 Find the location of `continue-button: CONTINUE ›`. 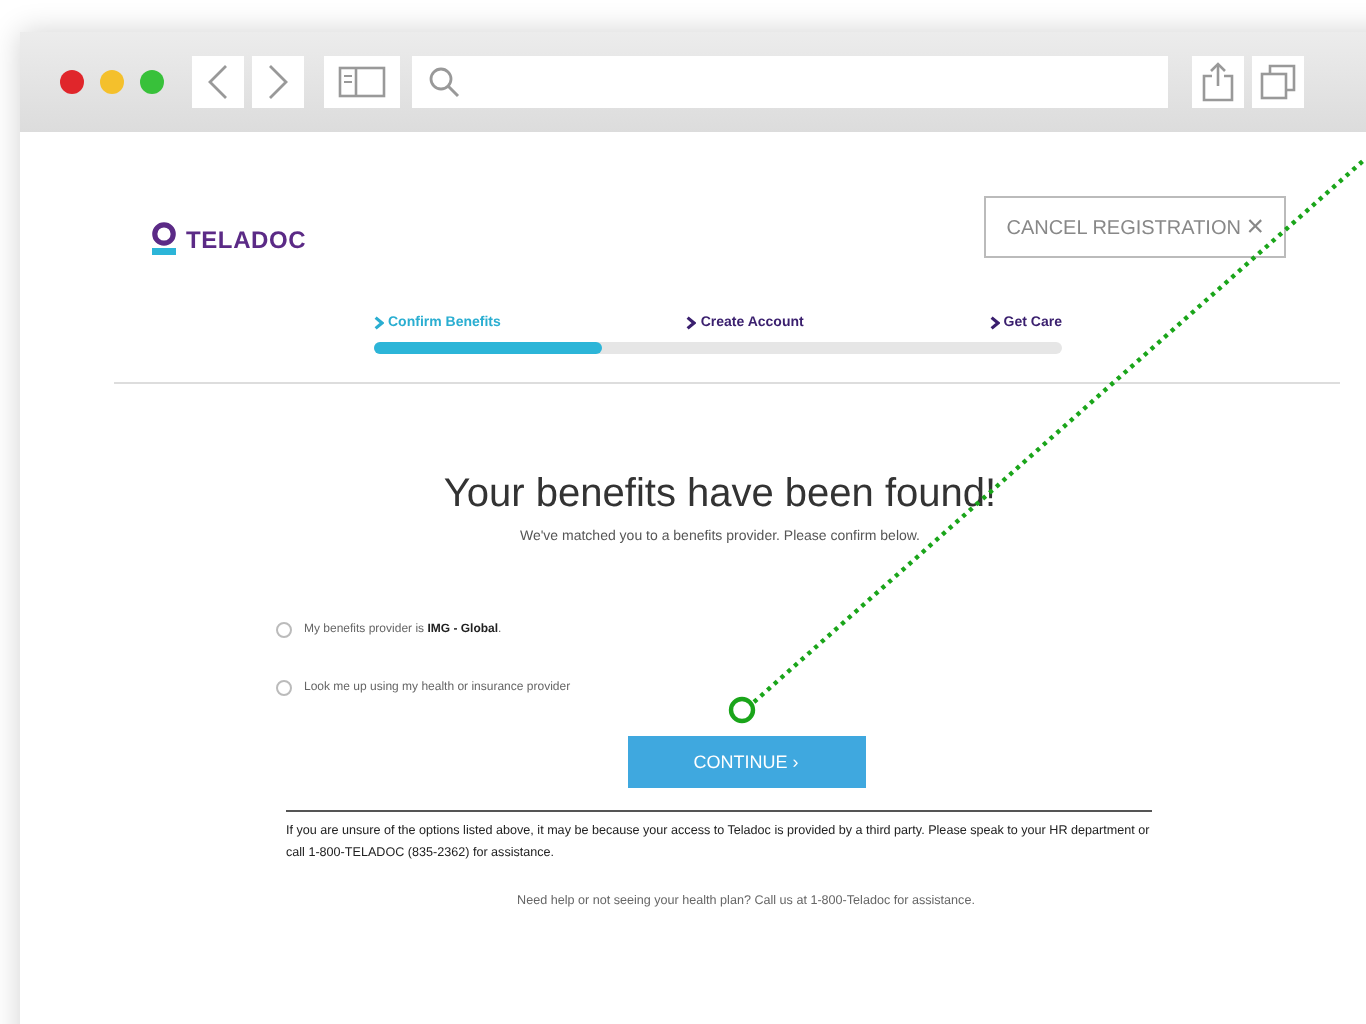

continue-button: CONTINUE › is located at coordinates (746, 762).